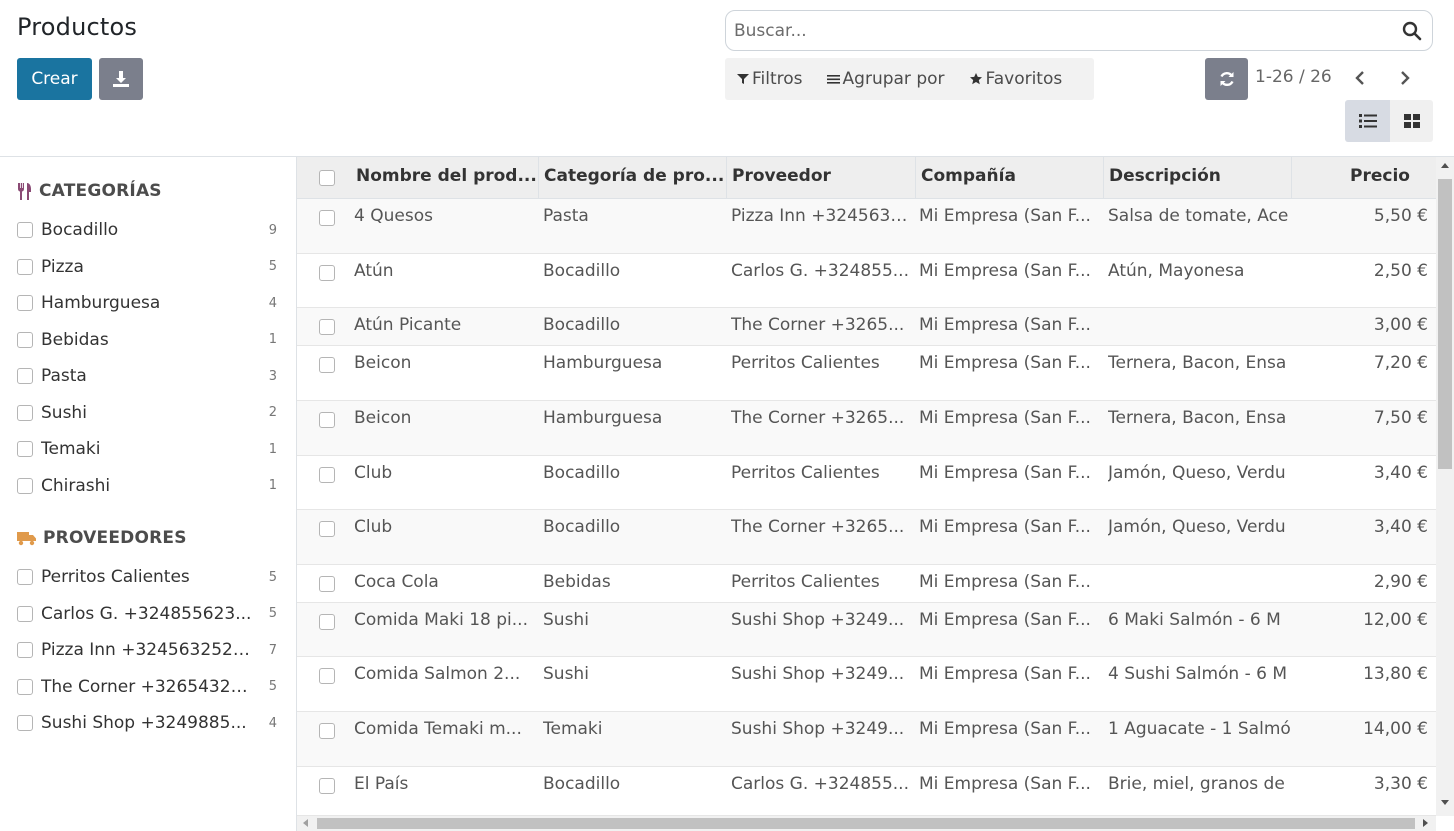 Image resolution: width=1454 pixels, height=831 pixels. Describe the element at coordinates (743, 79) in the screenshot. I see `filter-icon` at that location.